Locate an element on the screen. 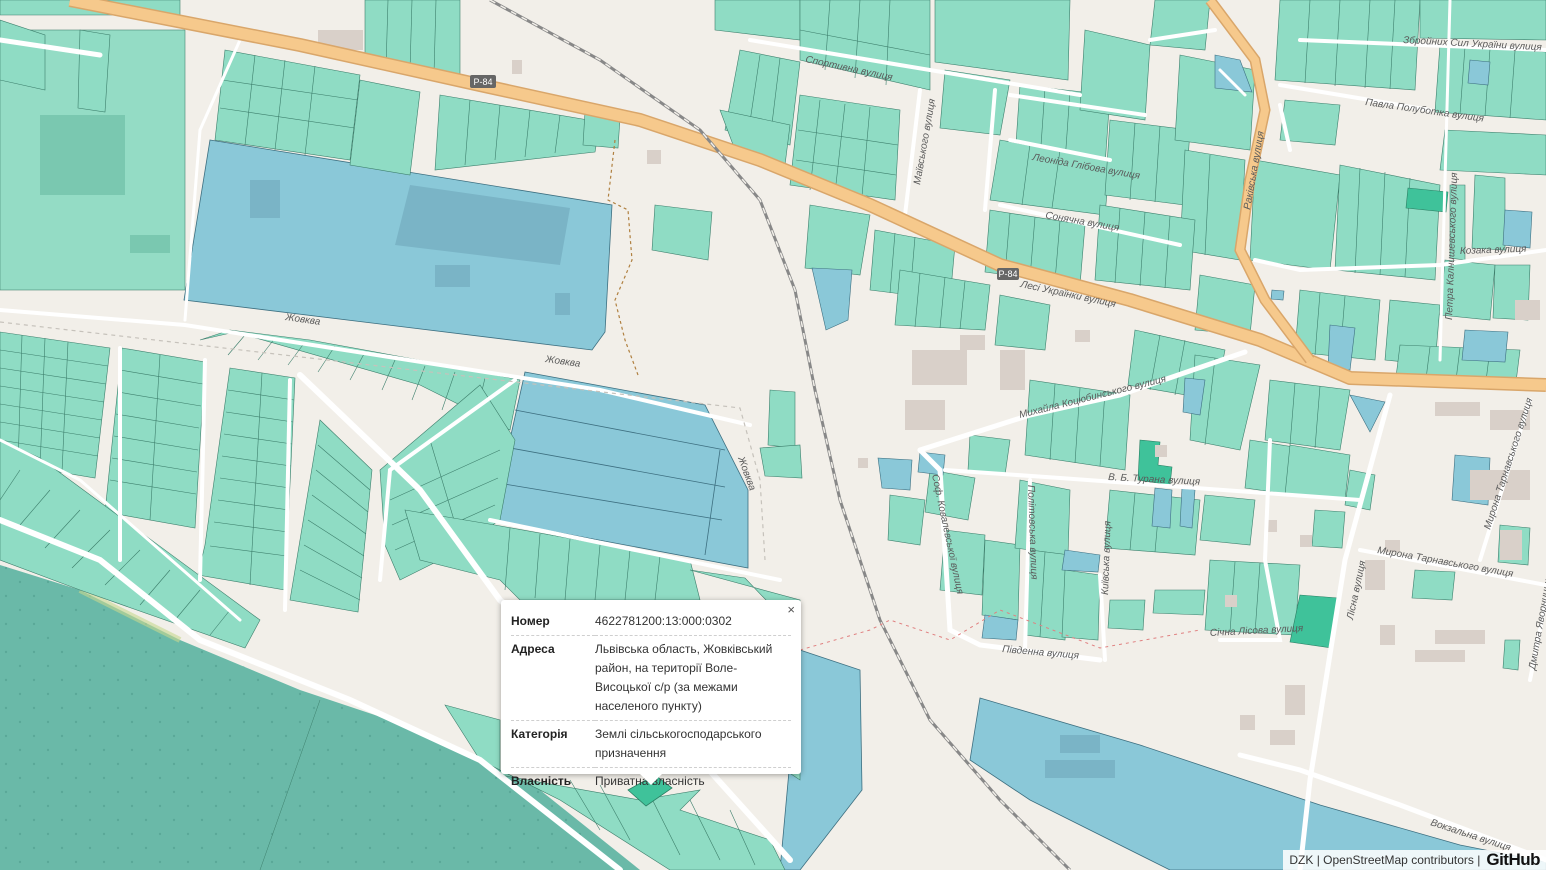 This screenshot has width=1546, height=870. info-value: Приватна власність is located at coordinates (650, 781).